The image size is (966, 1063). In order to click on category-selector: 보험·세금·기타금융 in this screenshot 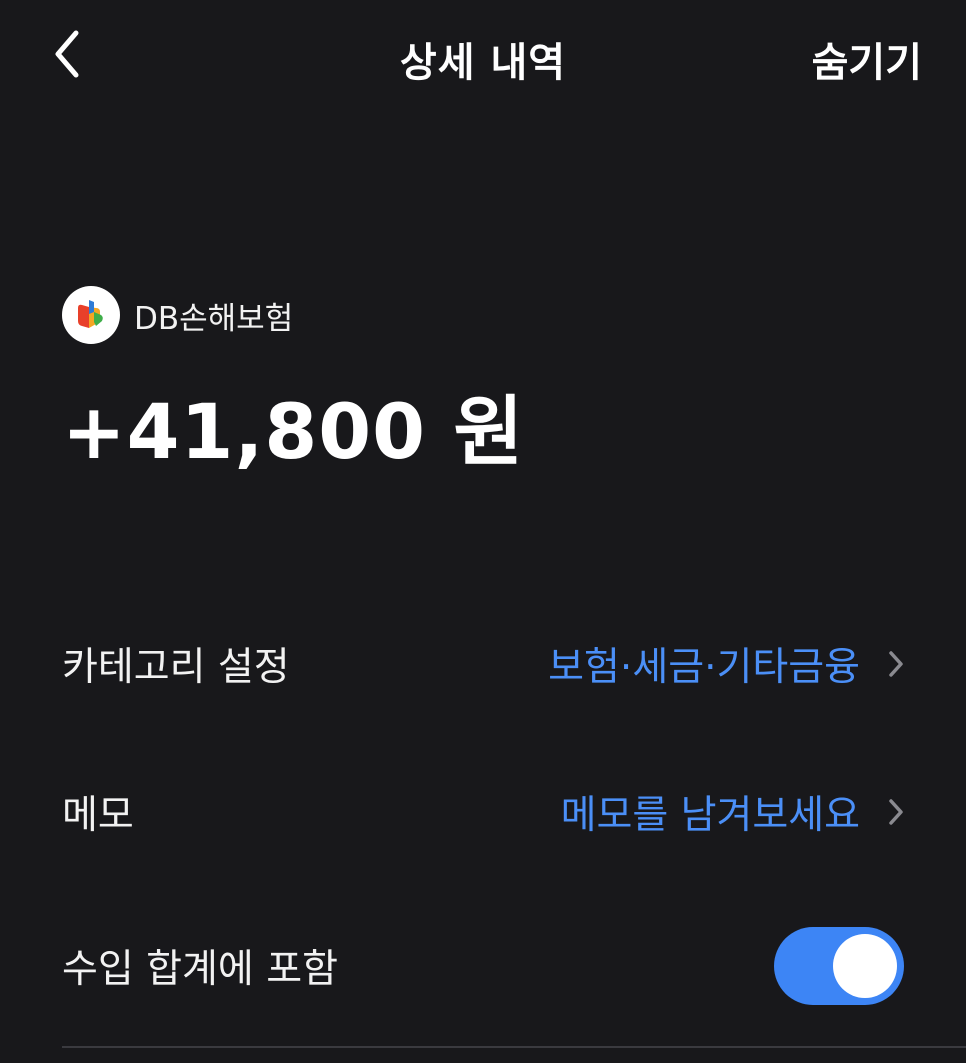, I will do `click(726, 664)`.